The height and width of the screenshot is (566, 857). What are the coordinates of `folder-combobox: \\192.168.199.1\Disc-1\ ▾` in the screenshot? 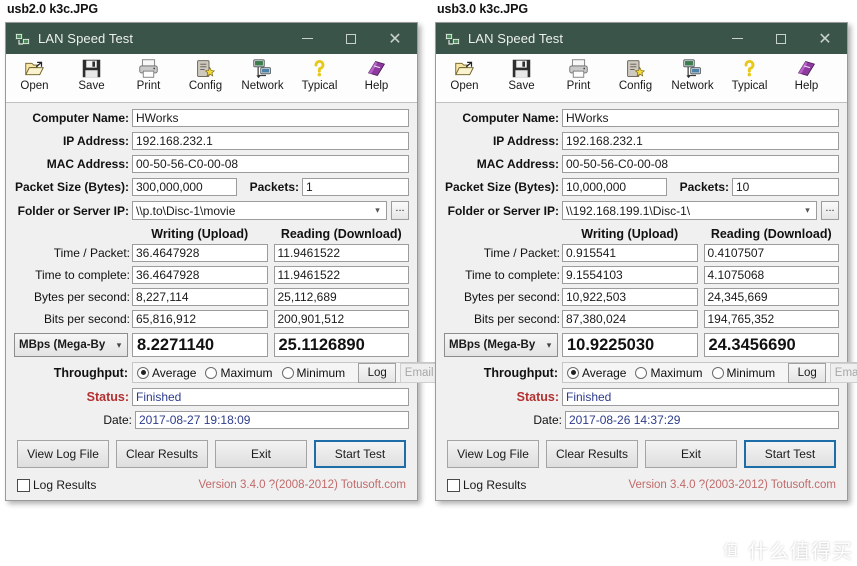 It's located at (689, 210).